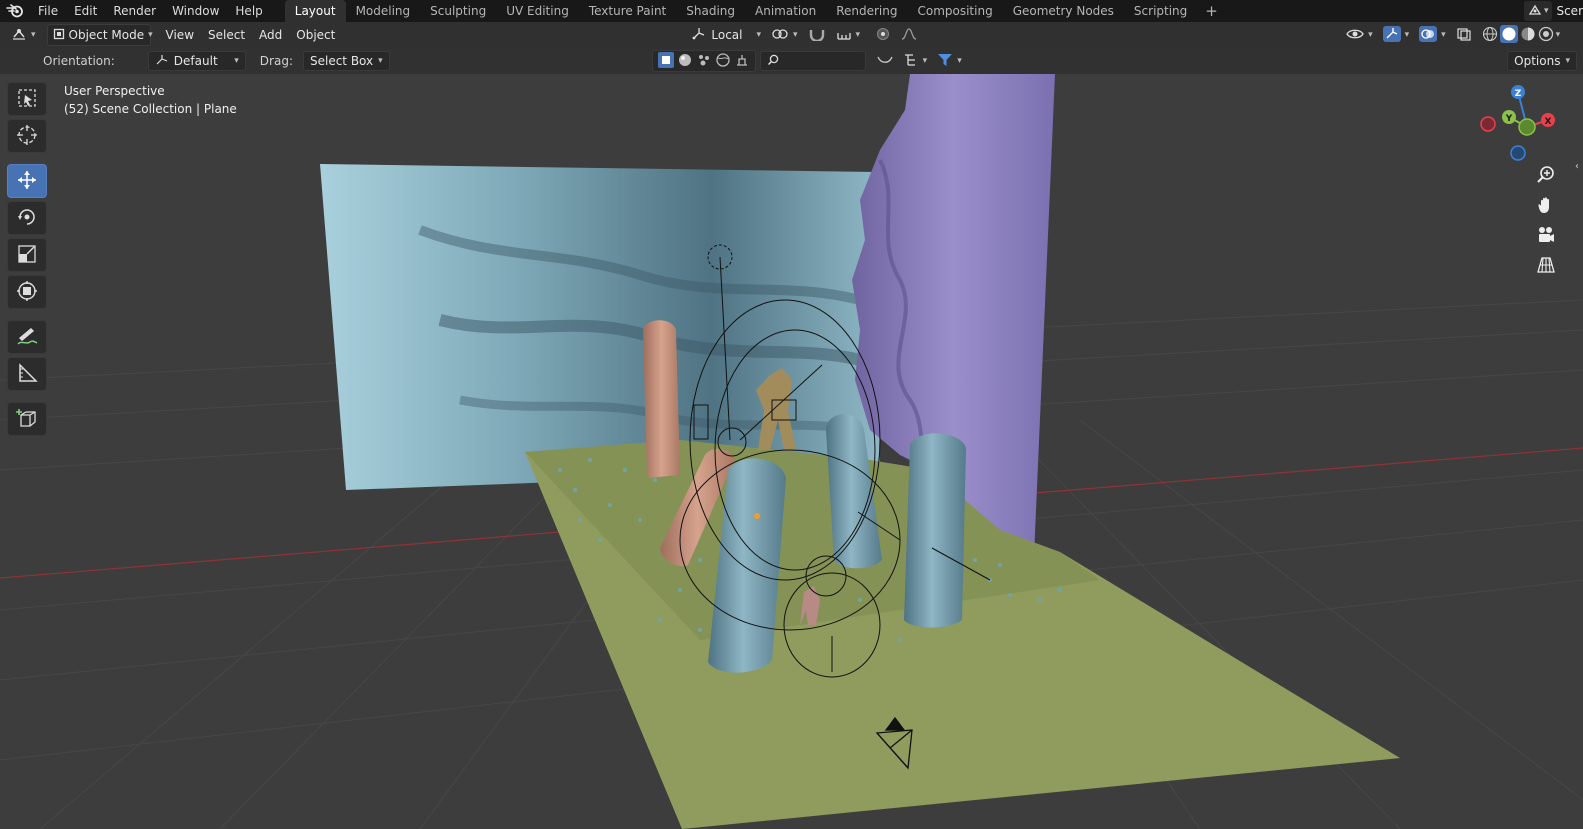 Image resolution: width=1583 pixels, height=829 pixels. Describe the element at coordinates (954, 11) in the screenshot. I see `tab-compositing: Compositing` at that location.